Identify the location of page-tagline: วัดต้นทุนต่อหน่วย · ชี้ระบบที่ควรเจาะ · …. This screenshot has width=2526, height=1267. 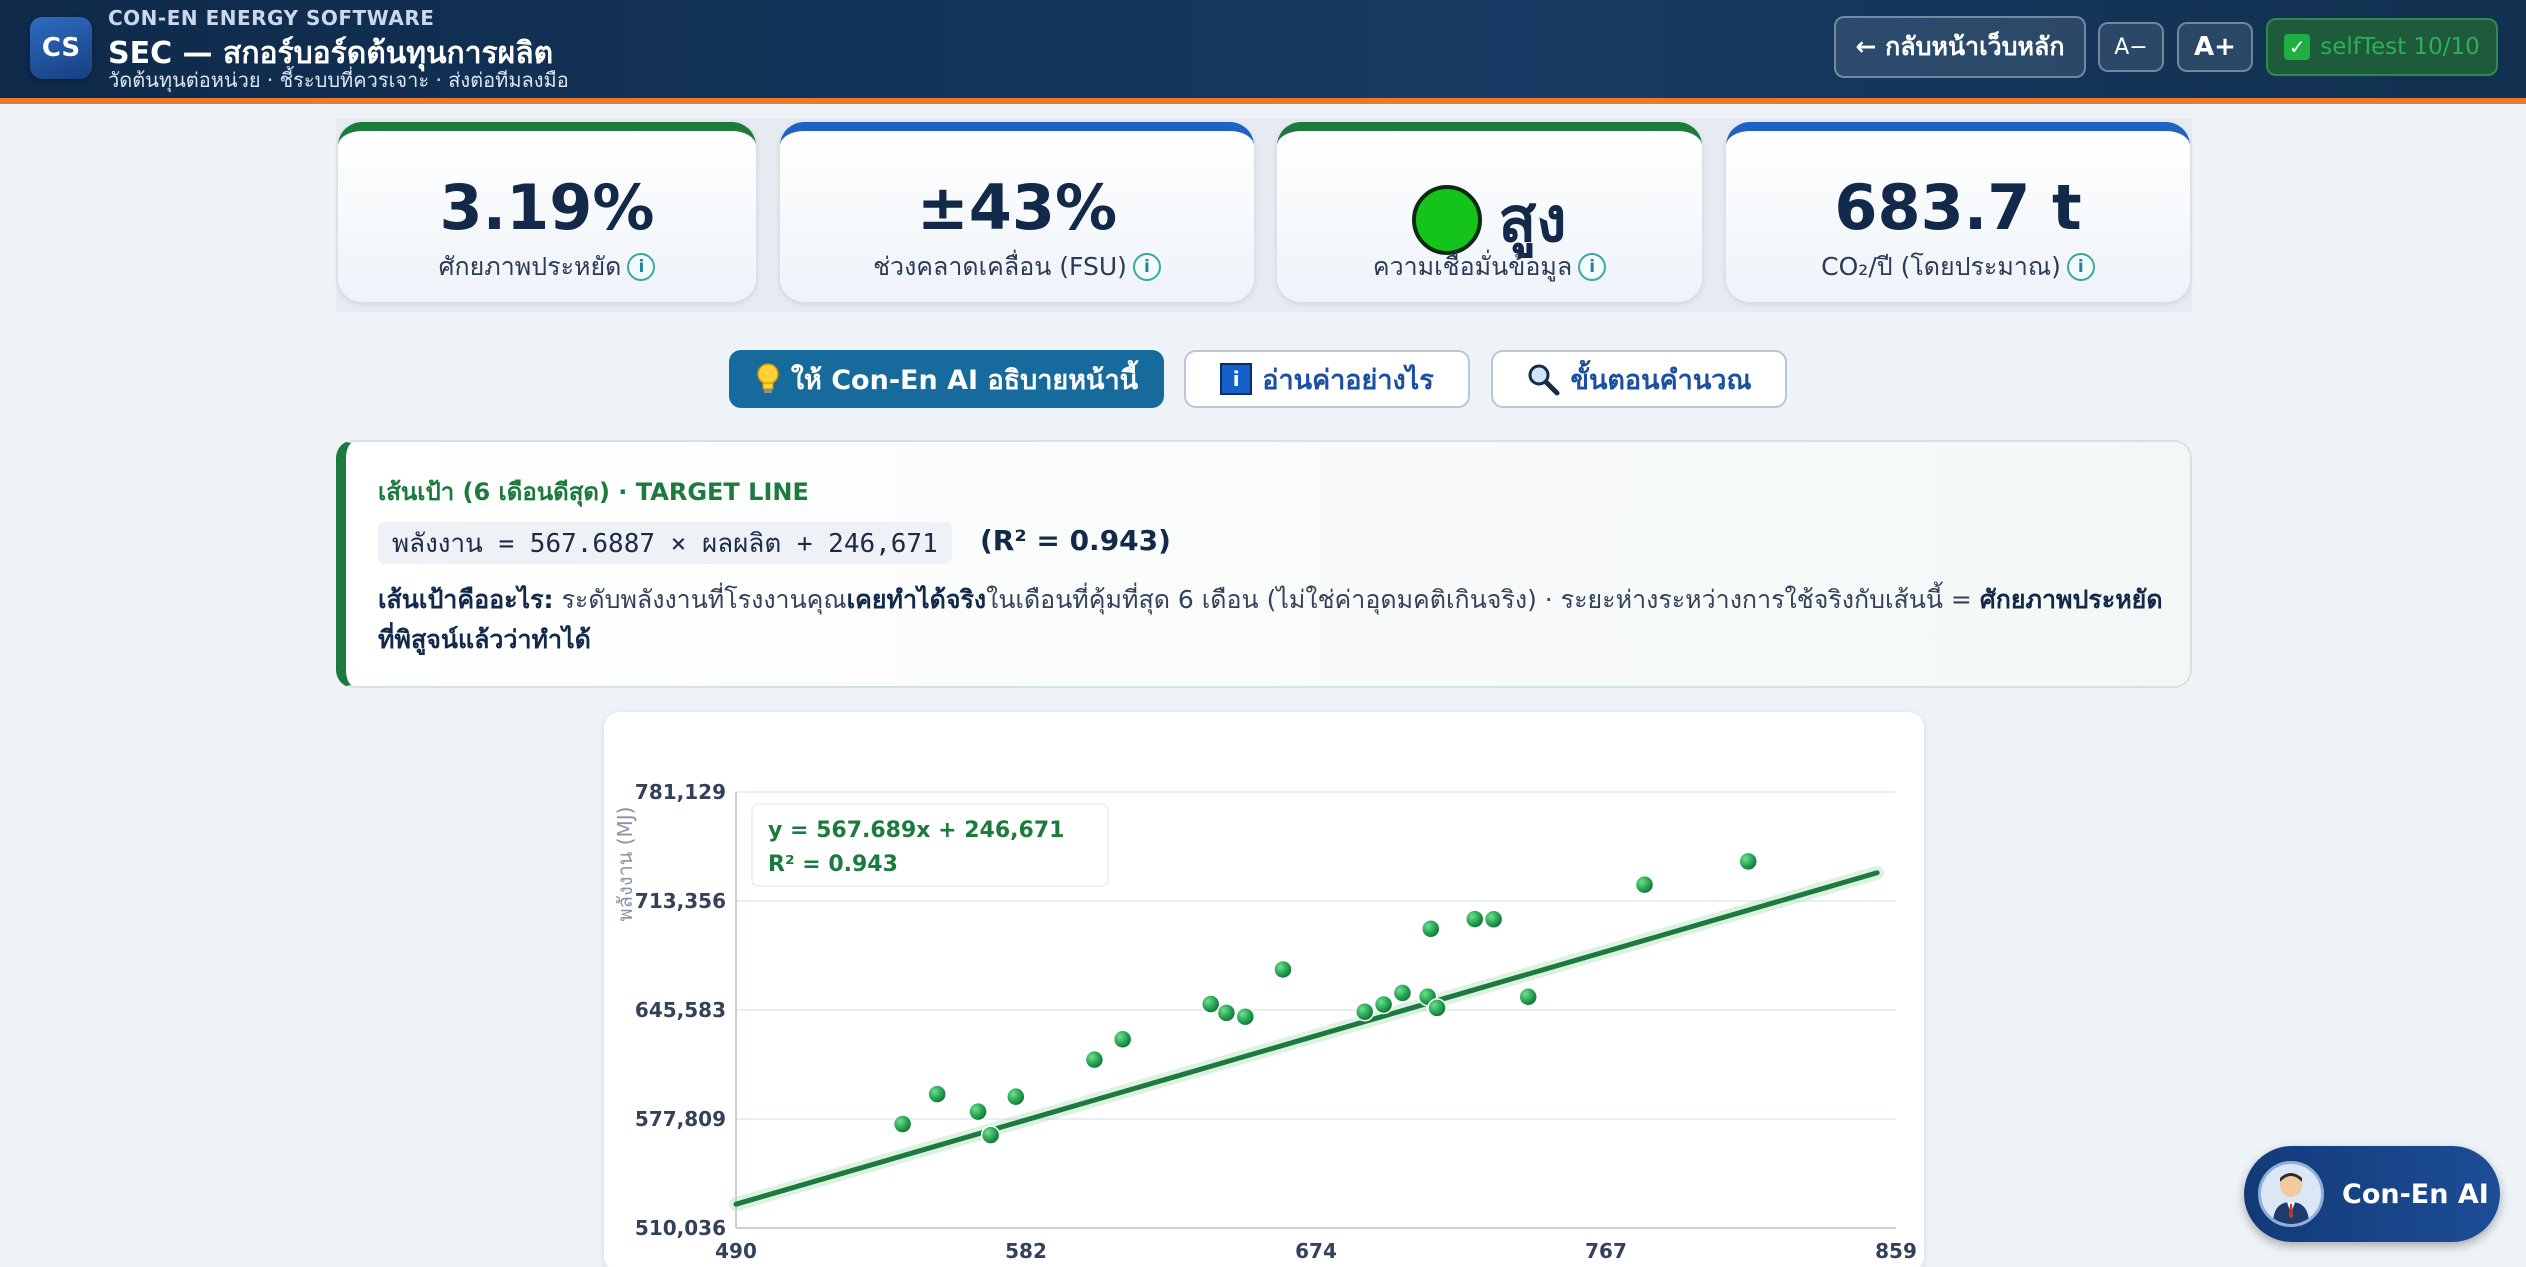
(338, 80).